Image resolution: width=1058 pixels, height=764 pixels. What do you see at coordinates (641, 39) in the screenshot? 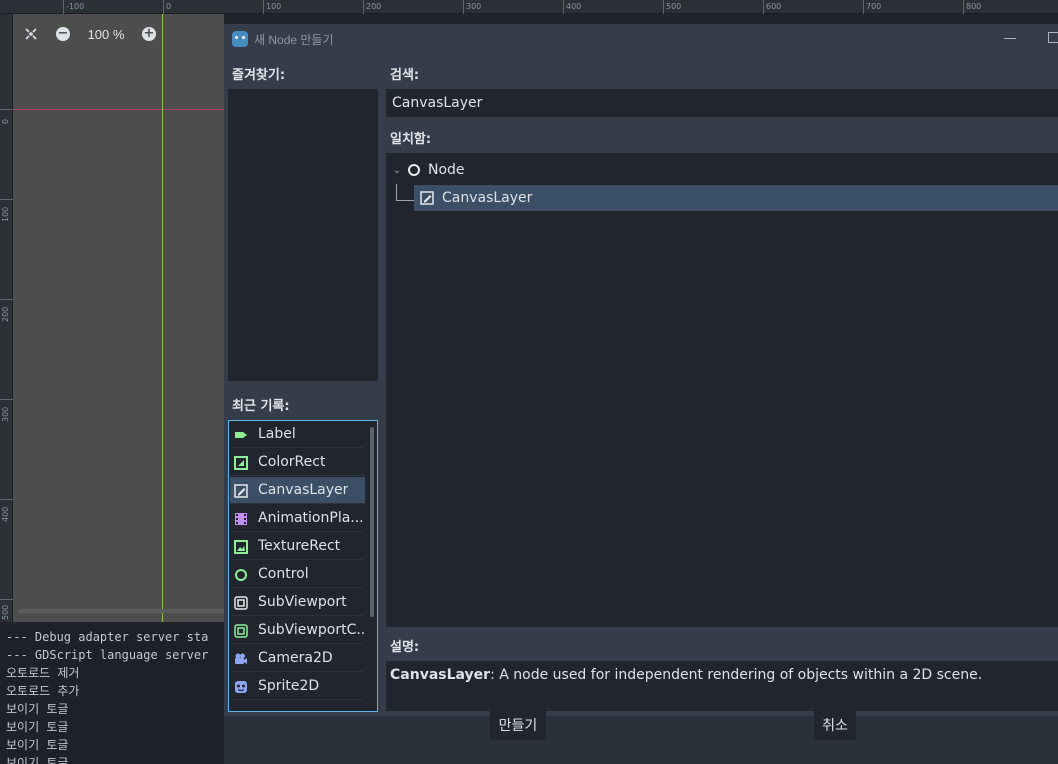
I see `dialog-titlebar: 새 Node 만들기` at bounding box center [641, 39].